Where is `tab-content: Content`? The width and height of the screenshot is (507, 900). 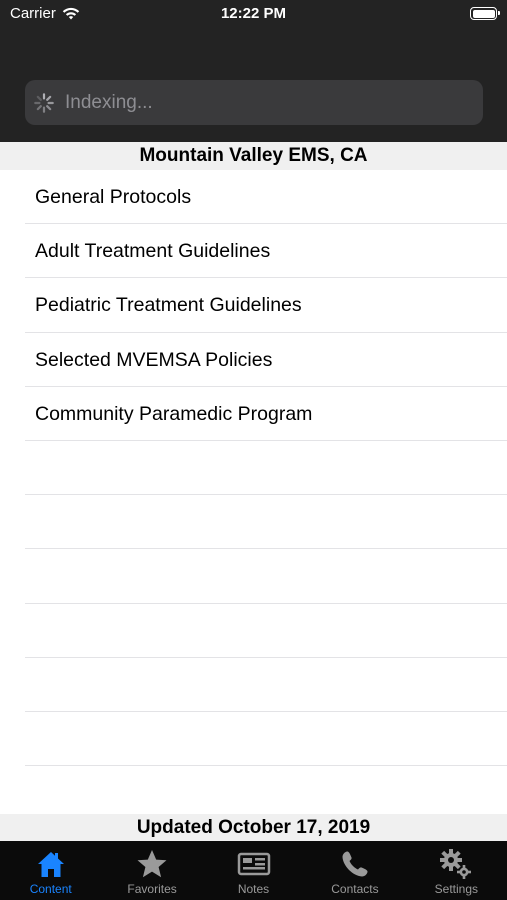 tab-content: Content is located at coordinates (50, 870).